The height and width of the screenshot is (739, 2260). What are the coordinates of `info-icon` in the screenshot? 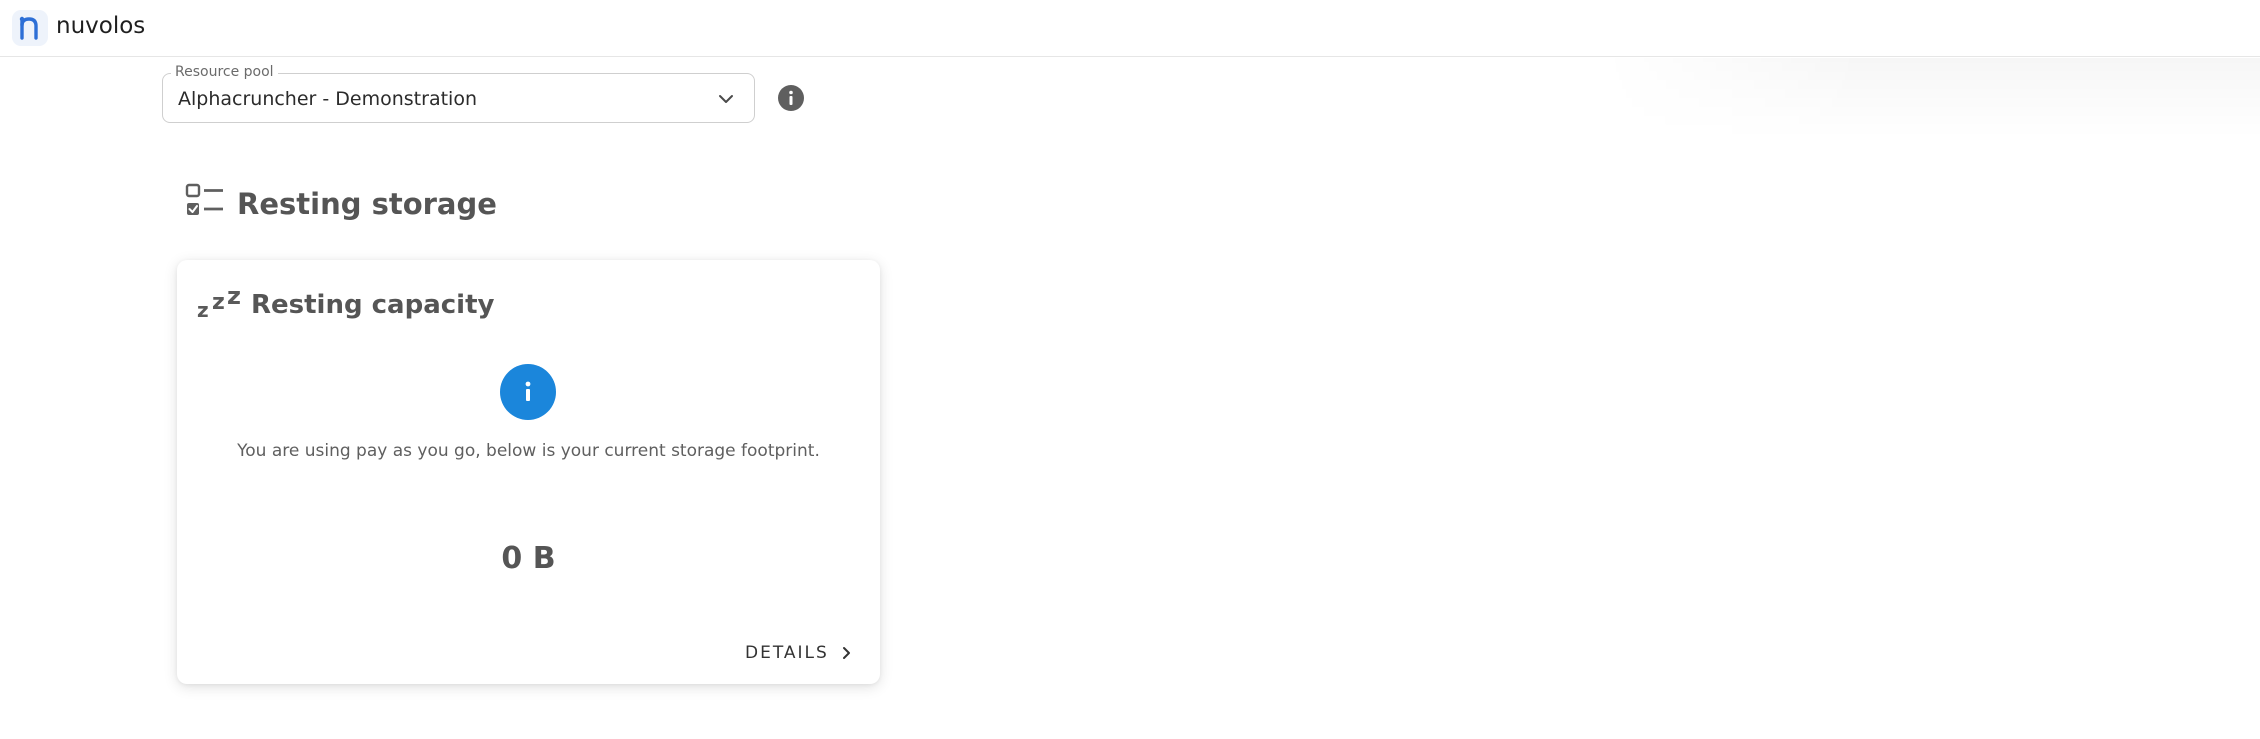 It's located at (791, 98).